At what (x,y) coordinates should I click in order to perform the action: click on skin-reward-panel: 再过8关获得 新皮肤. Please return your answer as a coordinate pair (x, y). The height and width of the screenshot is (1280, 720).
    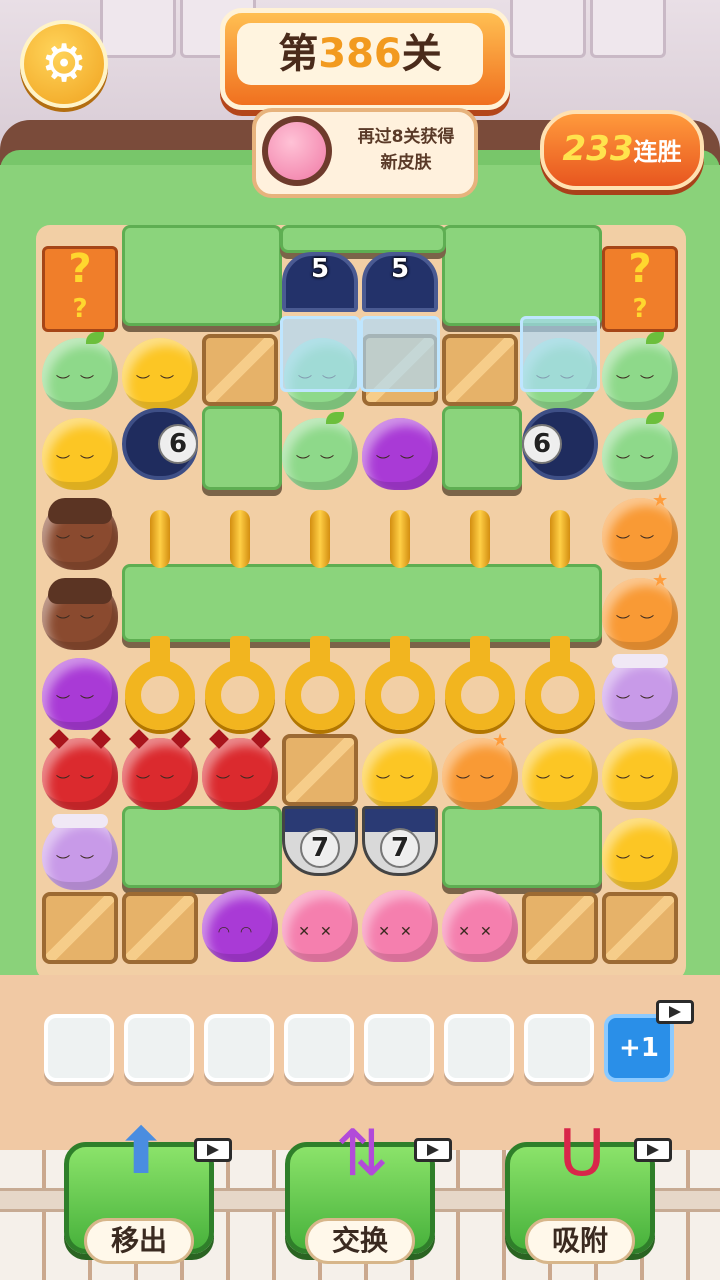
    Looking at the image, I should click on (365, 153).